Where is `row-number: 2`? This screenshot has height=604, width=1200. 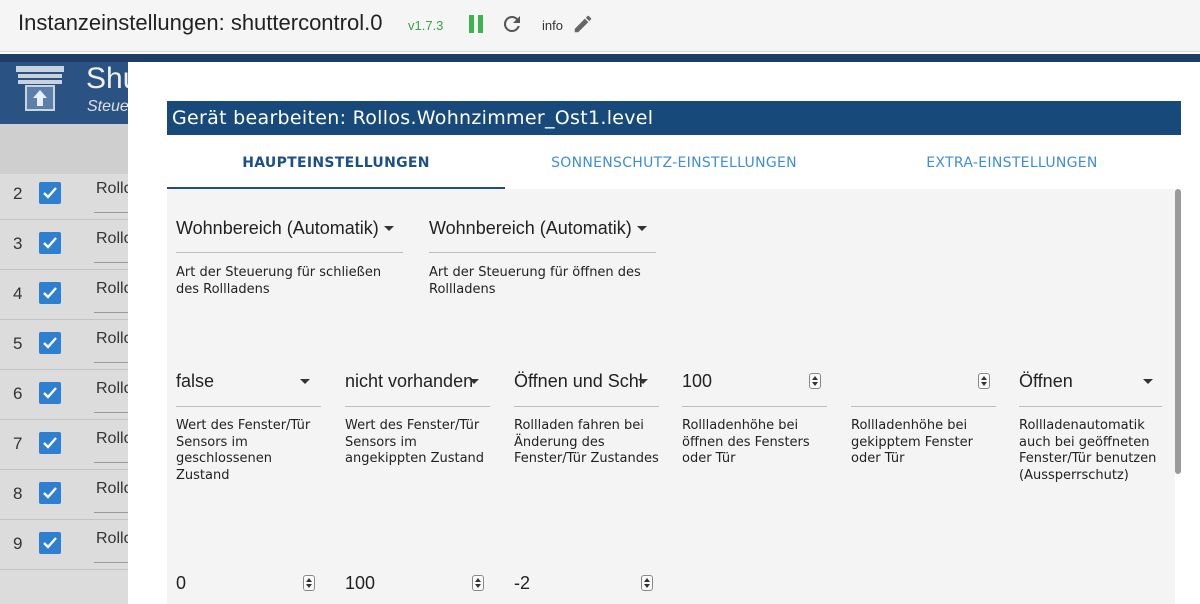 row-number: 2 is located at coordinates (18, 193).